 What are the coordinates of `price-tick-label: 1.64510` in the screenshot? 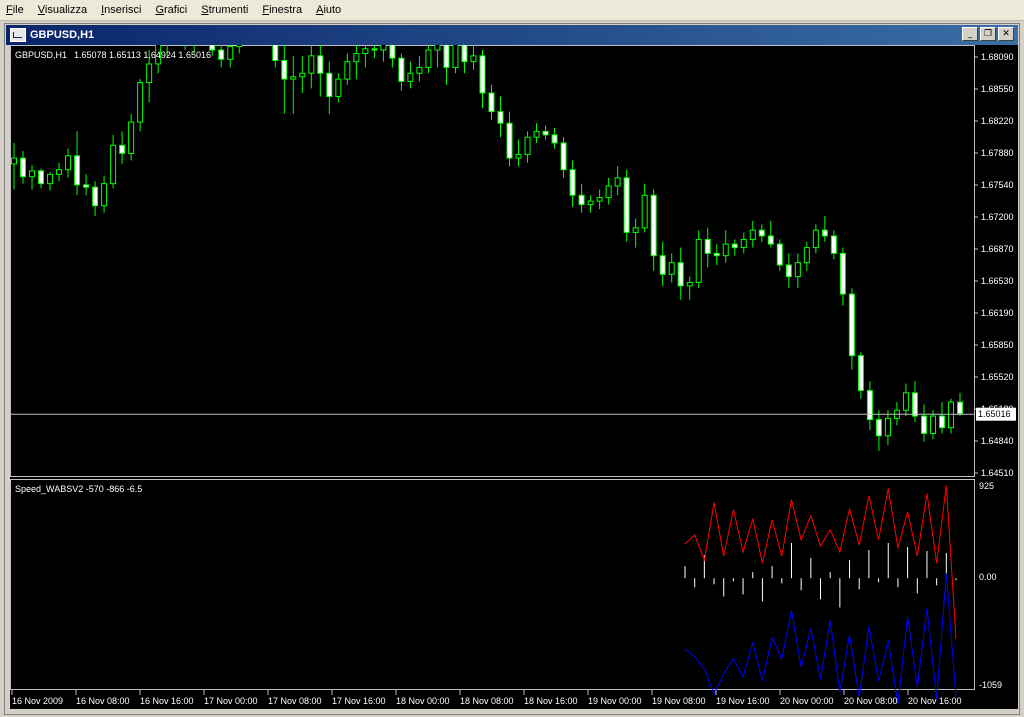 It's located at (997, 473).